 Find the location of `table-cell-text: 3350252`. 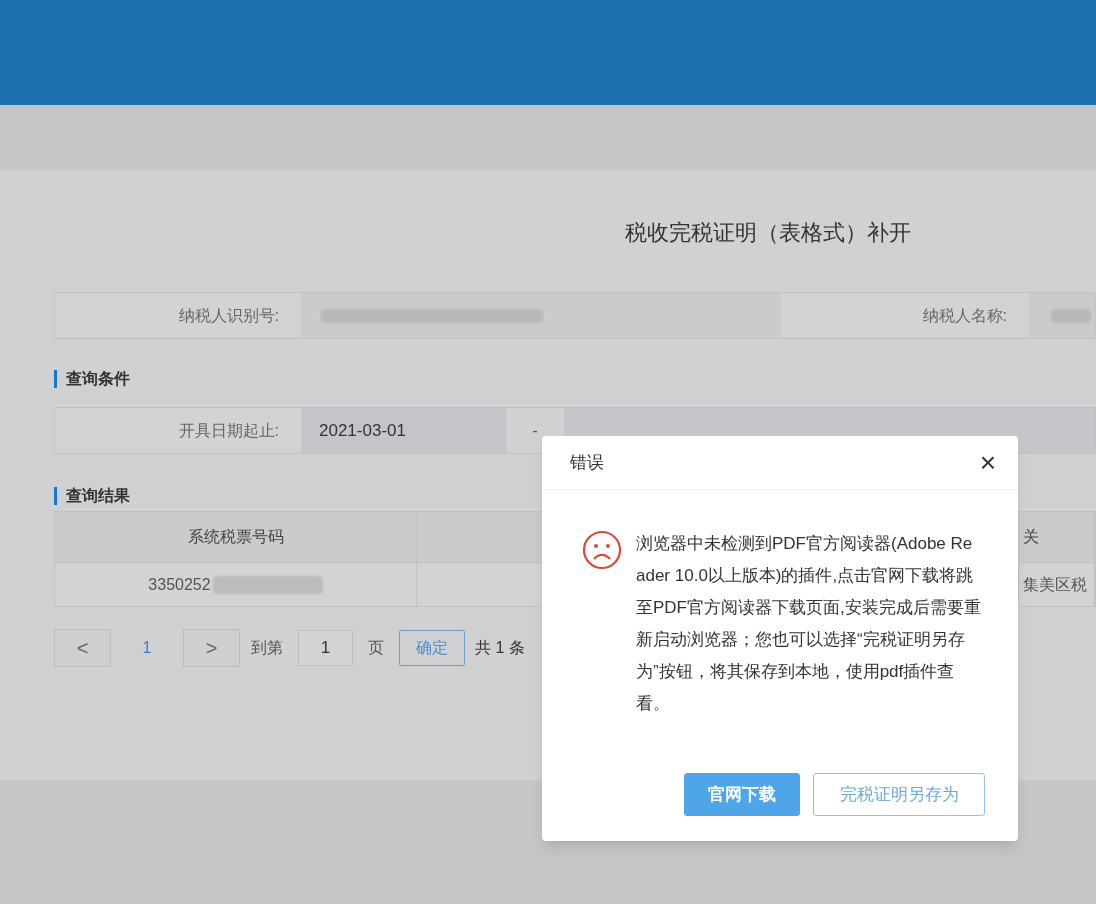

table-cell-text: 3350252 is located at coordinates (179, 584).